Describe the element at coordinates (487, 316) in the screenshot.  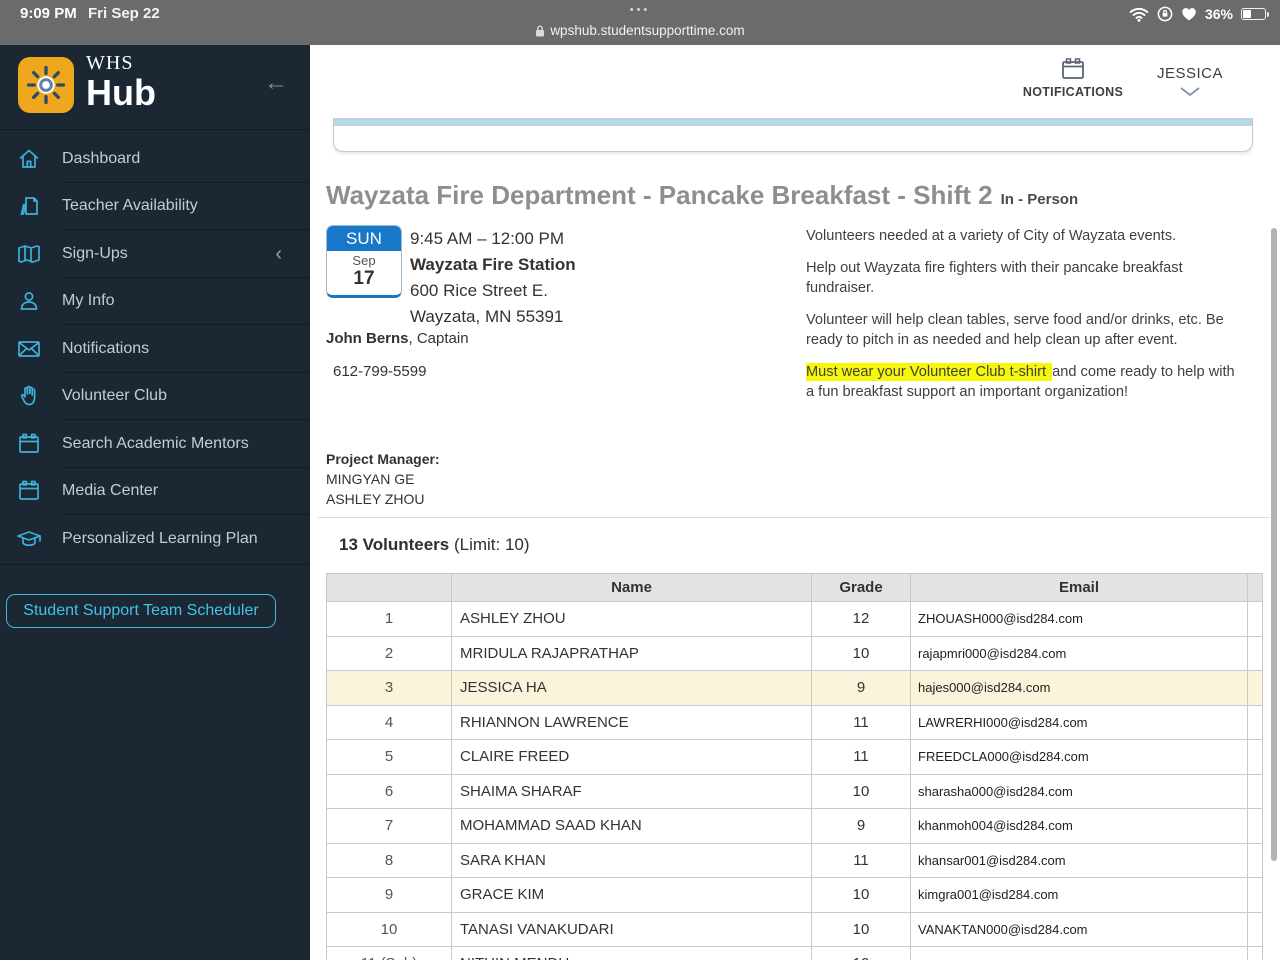
I see `event-address-2: Wayzata, MN 55391` at that location.